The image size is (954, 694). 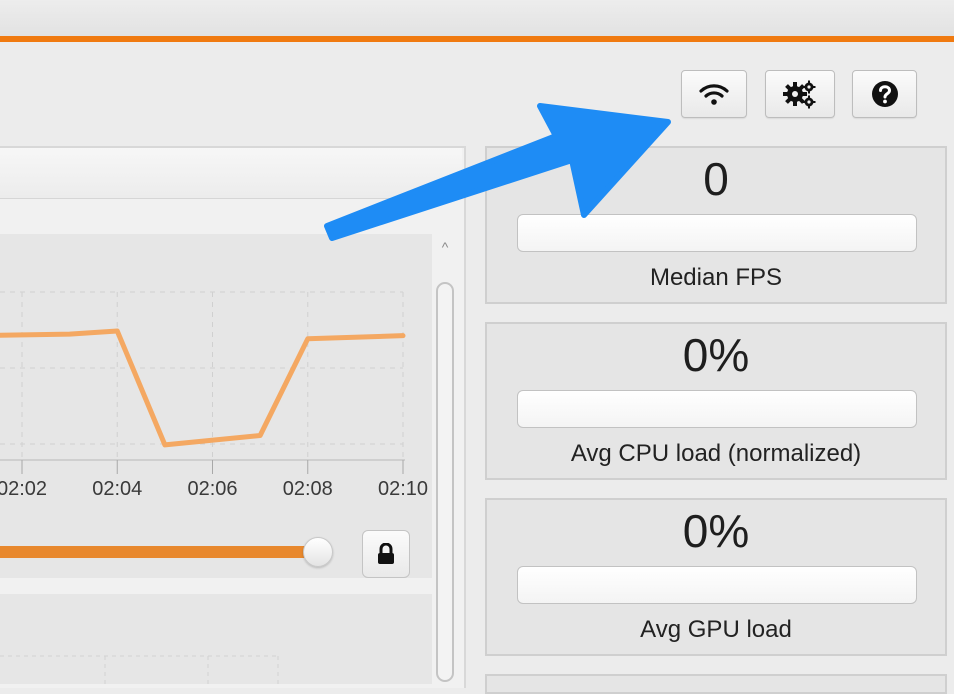 I want to click on x-tick-label: 02:08, so click(x=307, y=489).